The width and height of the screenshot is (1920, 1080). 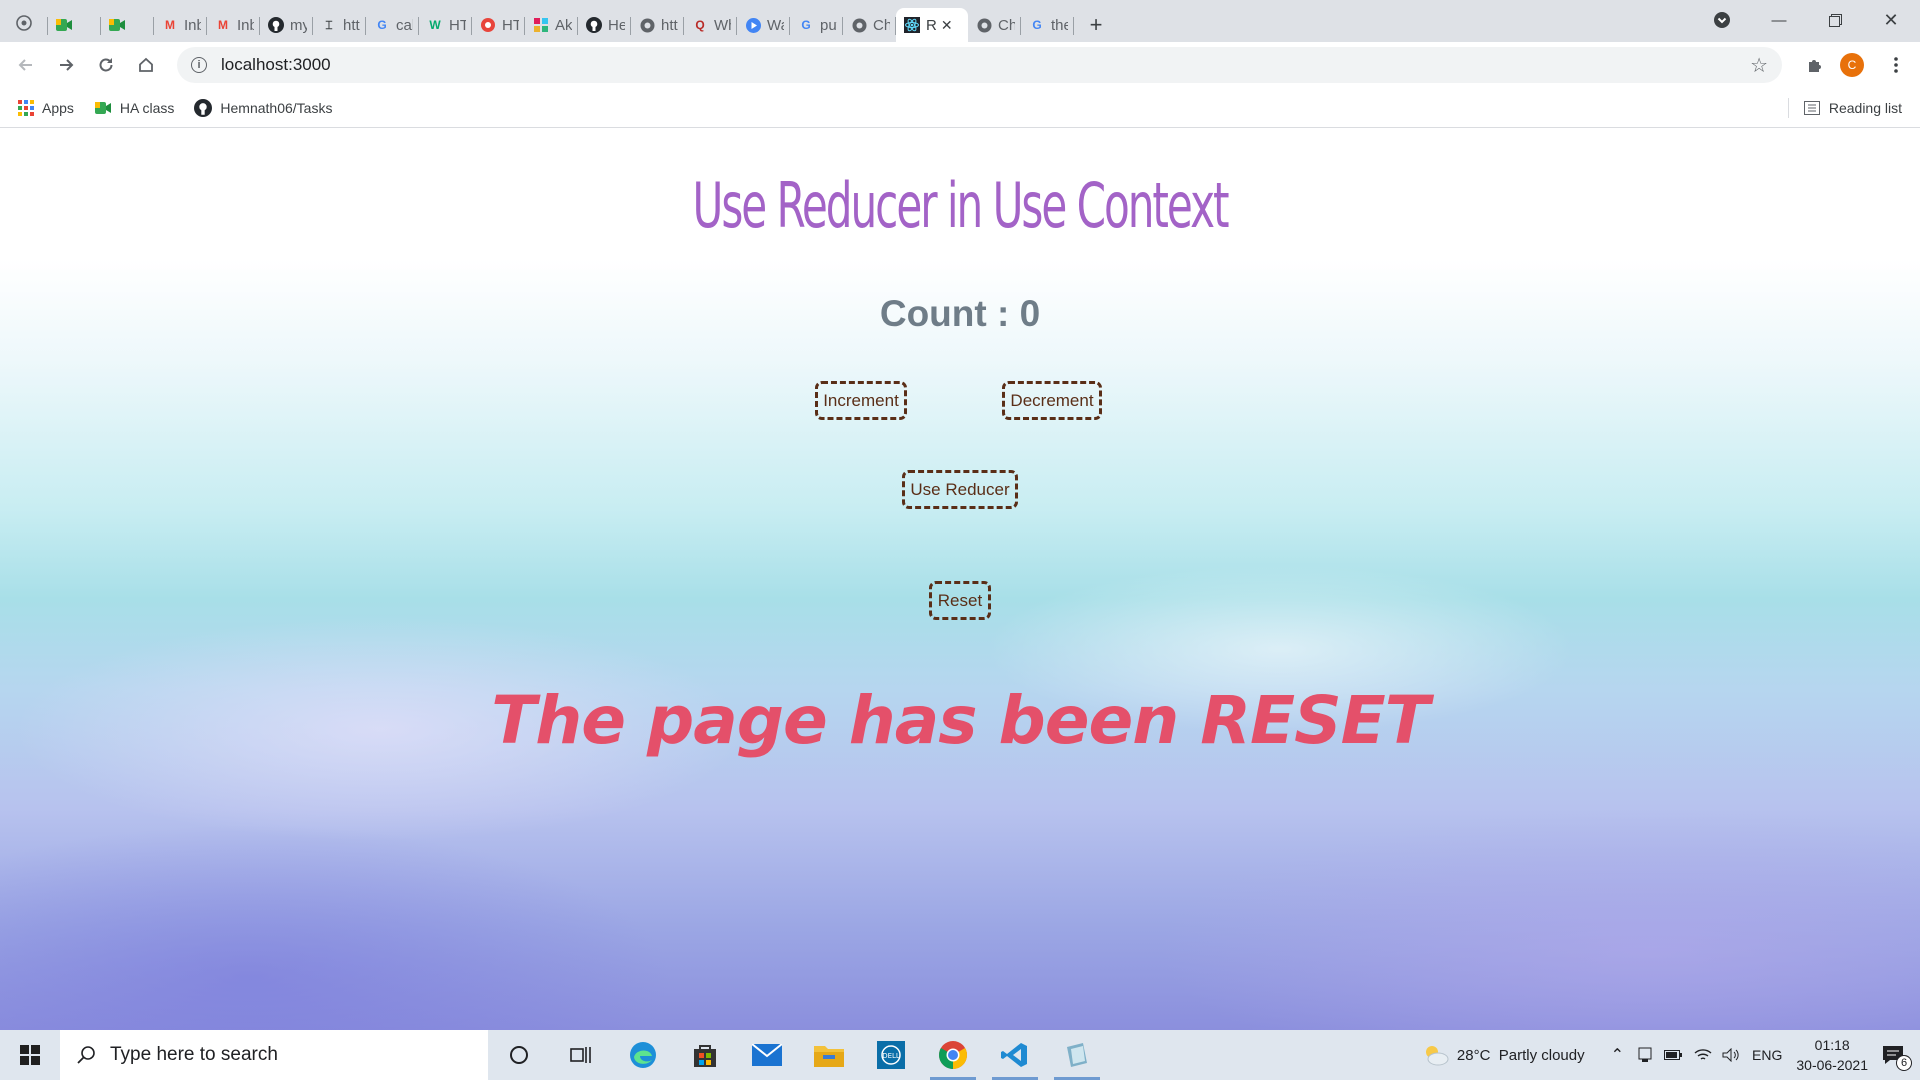 I want to click on weather-label: 28°C Partly cloudy, so click(x=1521, y=1055).